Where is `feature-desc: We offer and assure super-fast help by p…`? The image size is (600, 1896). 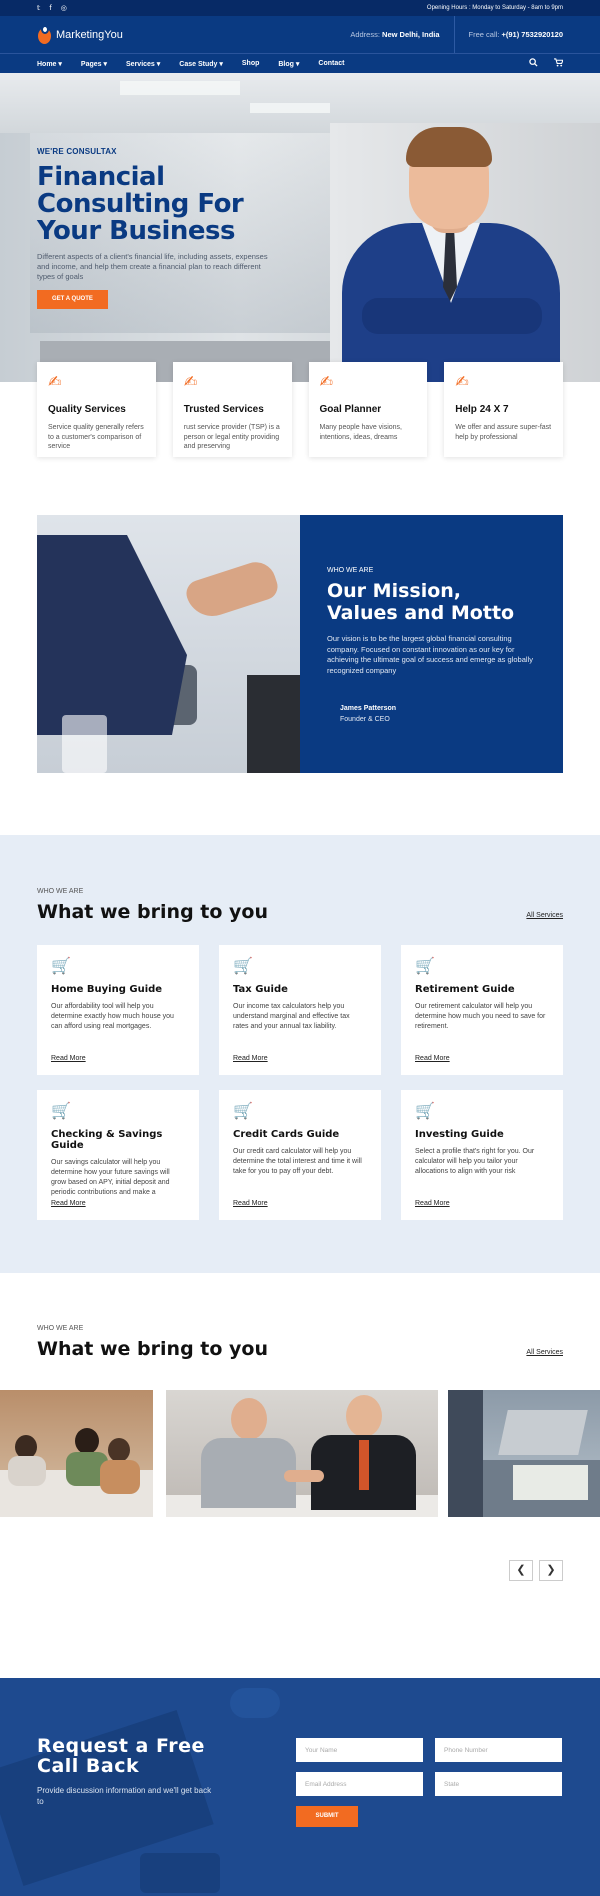
feature-desc: We offer and assure super-fast help by p… is located at coordinates (503, 432).